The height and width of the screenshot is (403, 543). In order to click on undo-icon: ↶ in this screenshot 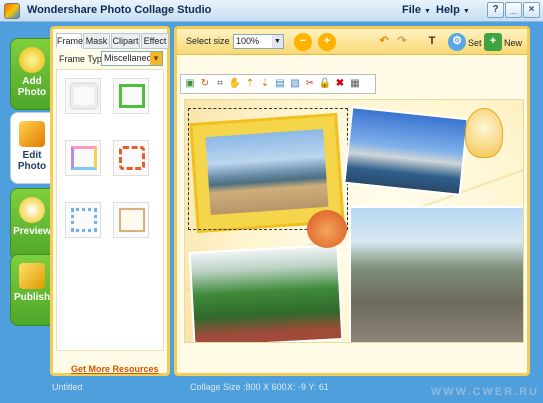, I will do `click(384, 42)`.